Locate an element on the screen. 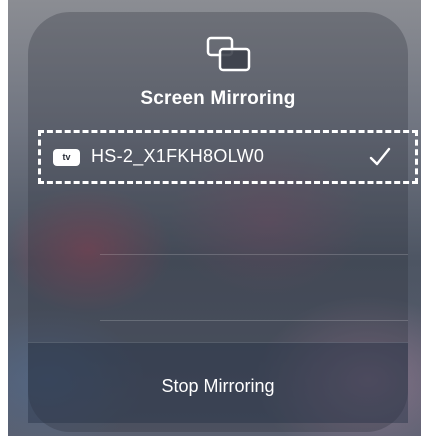 Image resolution: width=429 pixels, height=436 pixels. device-list-item: tv HS-2_X1FKH8OLW0 is located at coordinates (228, 157).